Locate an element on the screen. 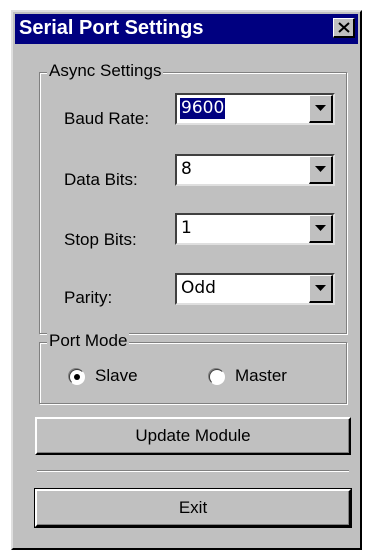  slave-label: Slave is located at coordinates (116, 375).